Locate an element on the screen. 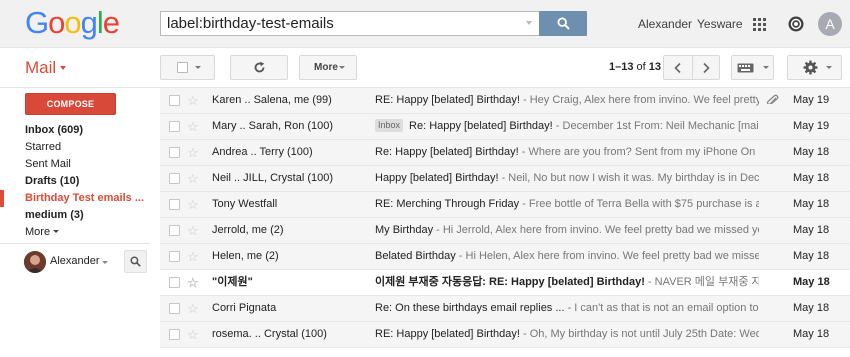 Image resolution: width=850 pixels, height=357 pixels. nav-more-label: More is located at coordinates (38, 232).